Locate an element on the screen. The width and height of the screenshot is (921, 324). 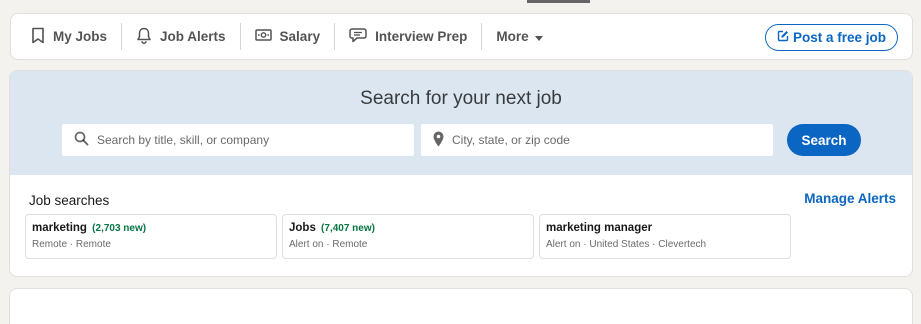
saved-search-title-row: marketing manager is located at coordinates (665, 228).